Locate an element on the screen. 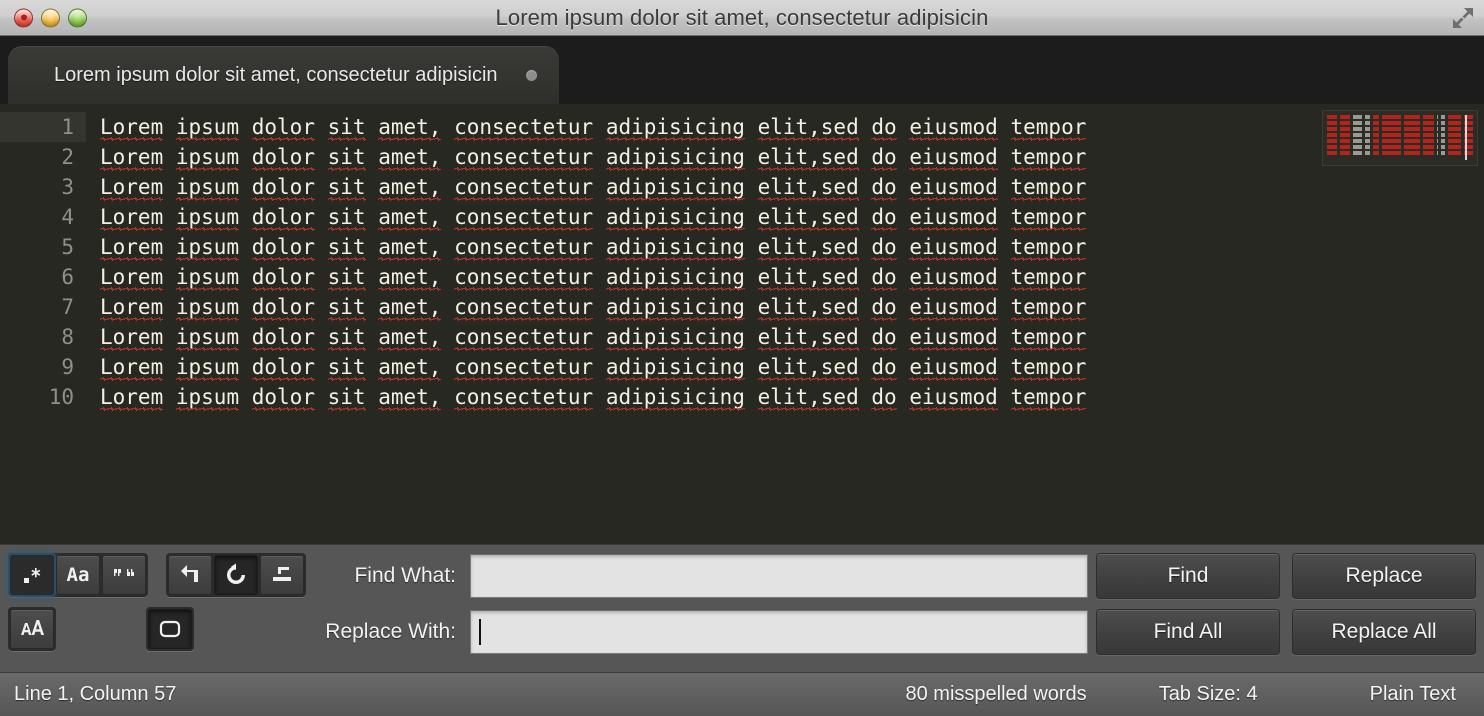  replace-with-row: Replace With: is located at coordinates (698, 632).